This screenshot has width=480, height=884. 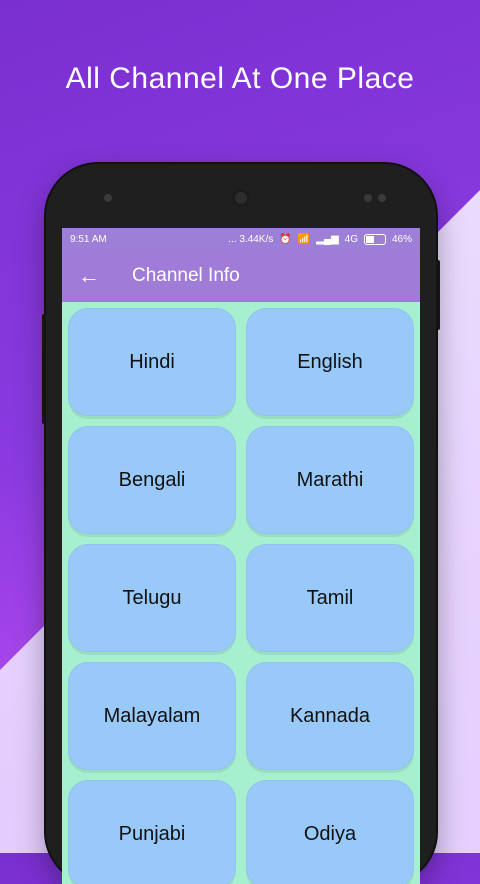 I want to click on language-label: Odiya, so click(x=330, y=833).